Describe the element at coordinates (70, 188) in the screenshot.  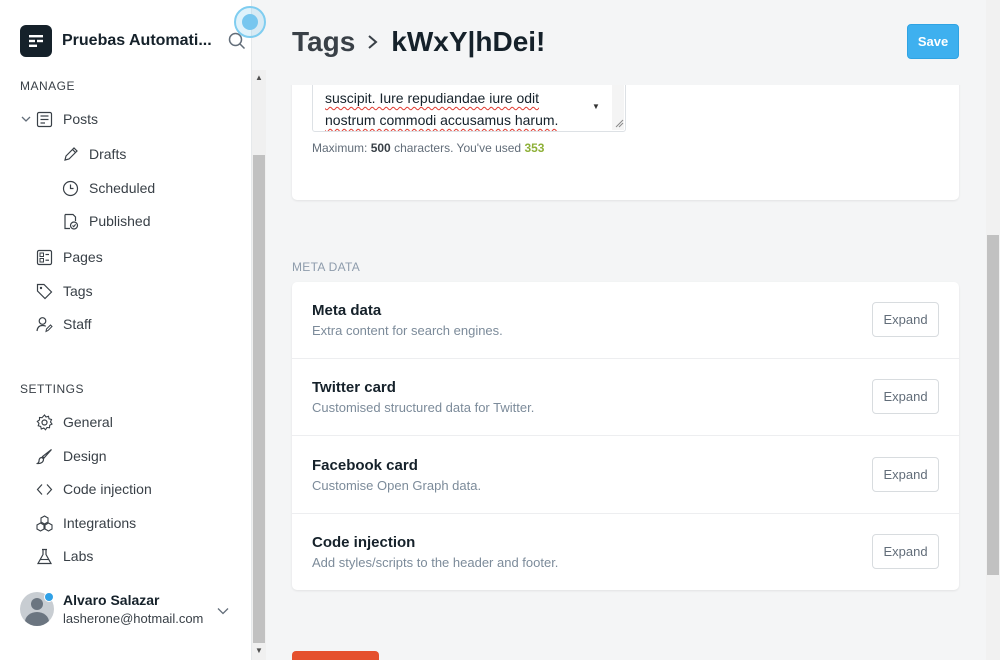
I see `clock-icon` at that location.